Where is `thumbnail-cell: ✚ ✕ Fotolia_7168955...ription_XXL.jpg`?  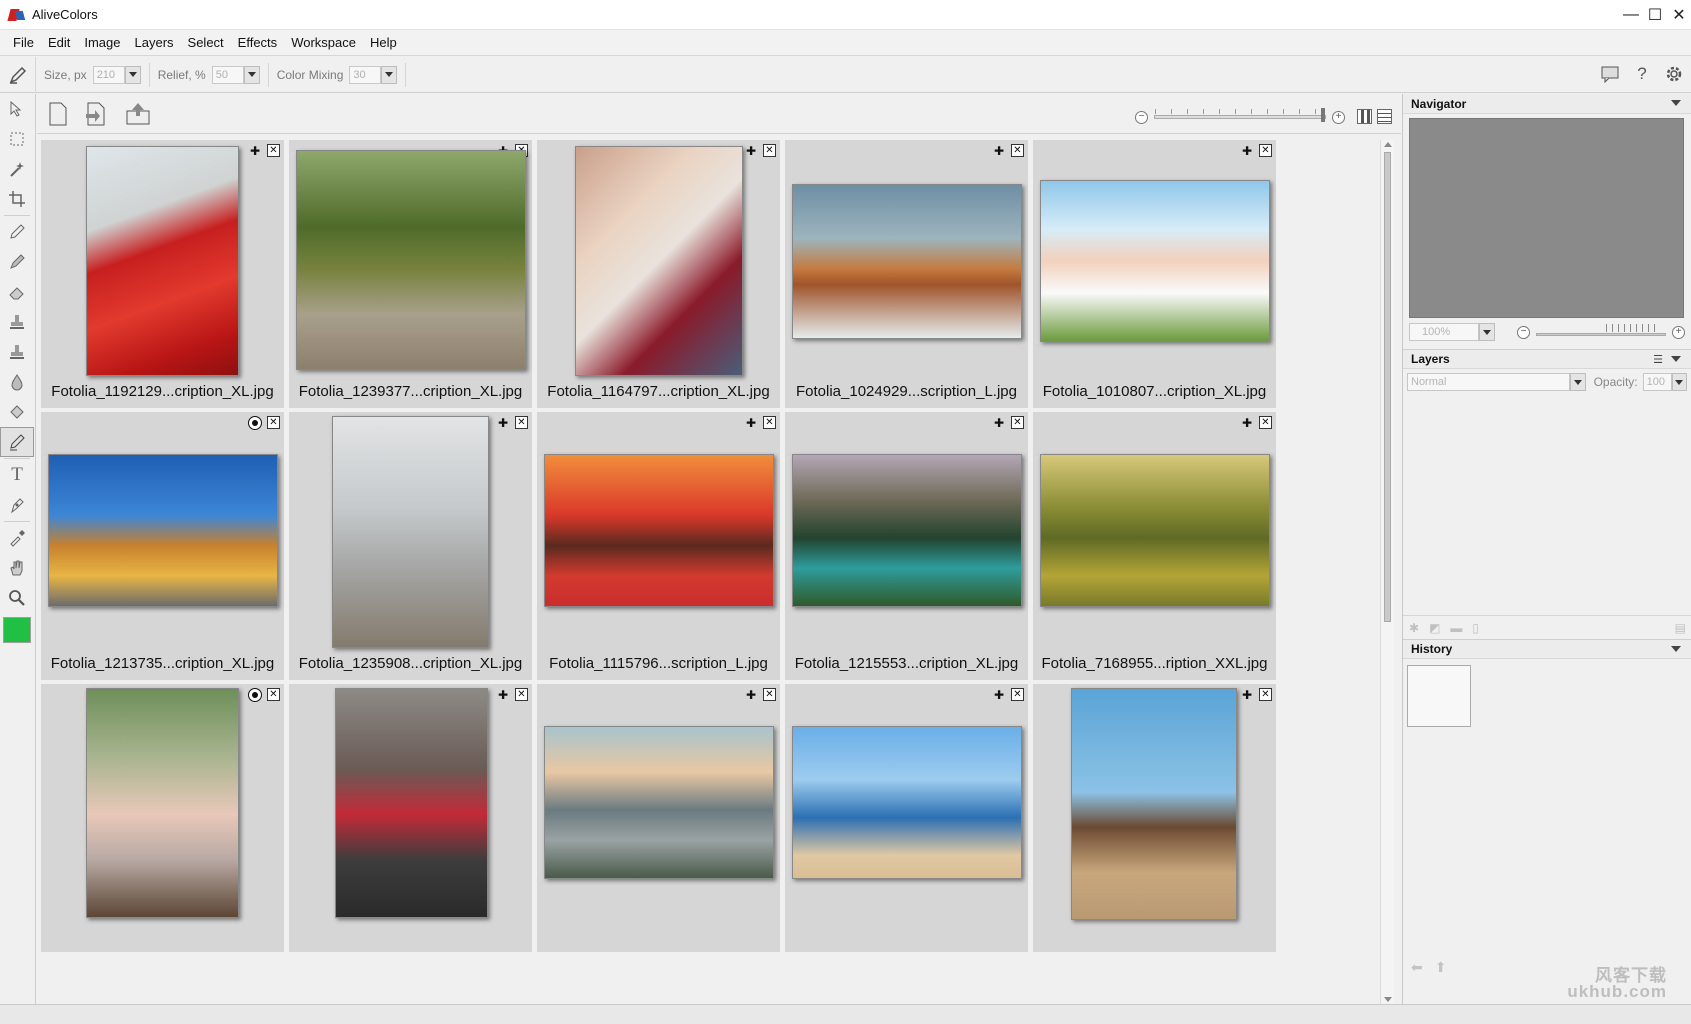
thumbnail-cell: ✚ ✕ Fotolia_7168955...ription_XXL.jpg is located at coordinates (1154, 546).